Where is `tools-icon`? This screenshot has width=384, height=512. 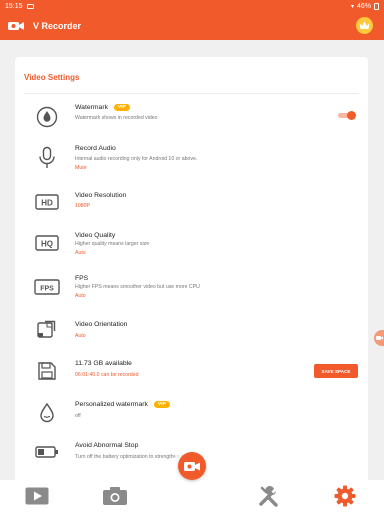
tools-icon is located at coordinates (268, 496).